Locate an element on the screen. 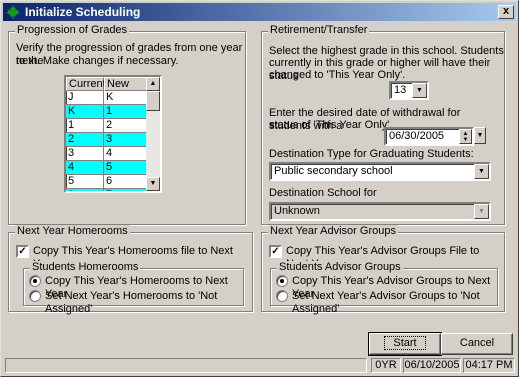 The image size is (519, 377). table-row: K 1 is located at coordinates (107, 112).